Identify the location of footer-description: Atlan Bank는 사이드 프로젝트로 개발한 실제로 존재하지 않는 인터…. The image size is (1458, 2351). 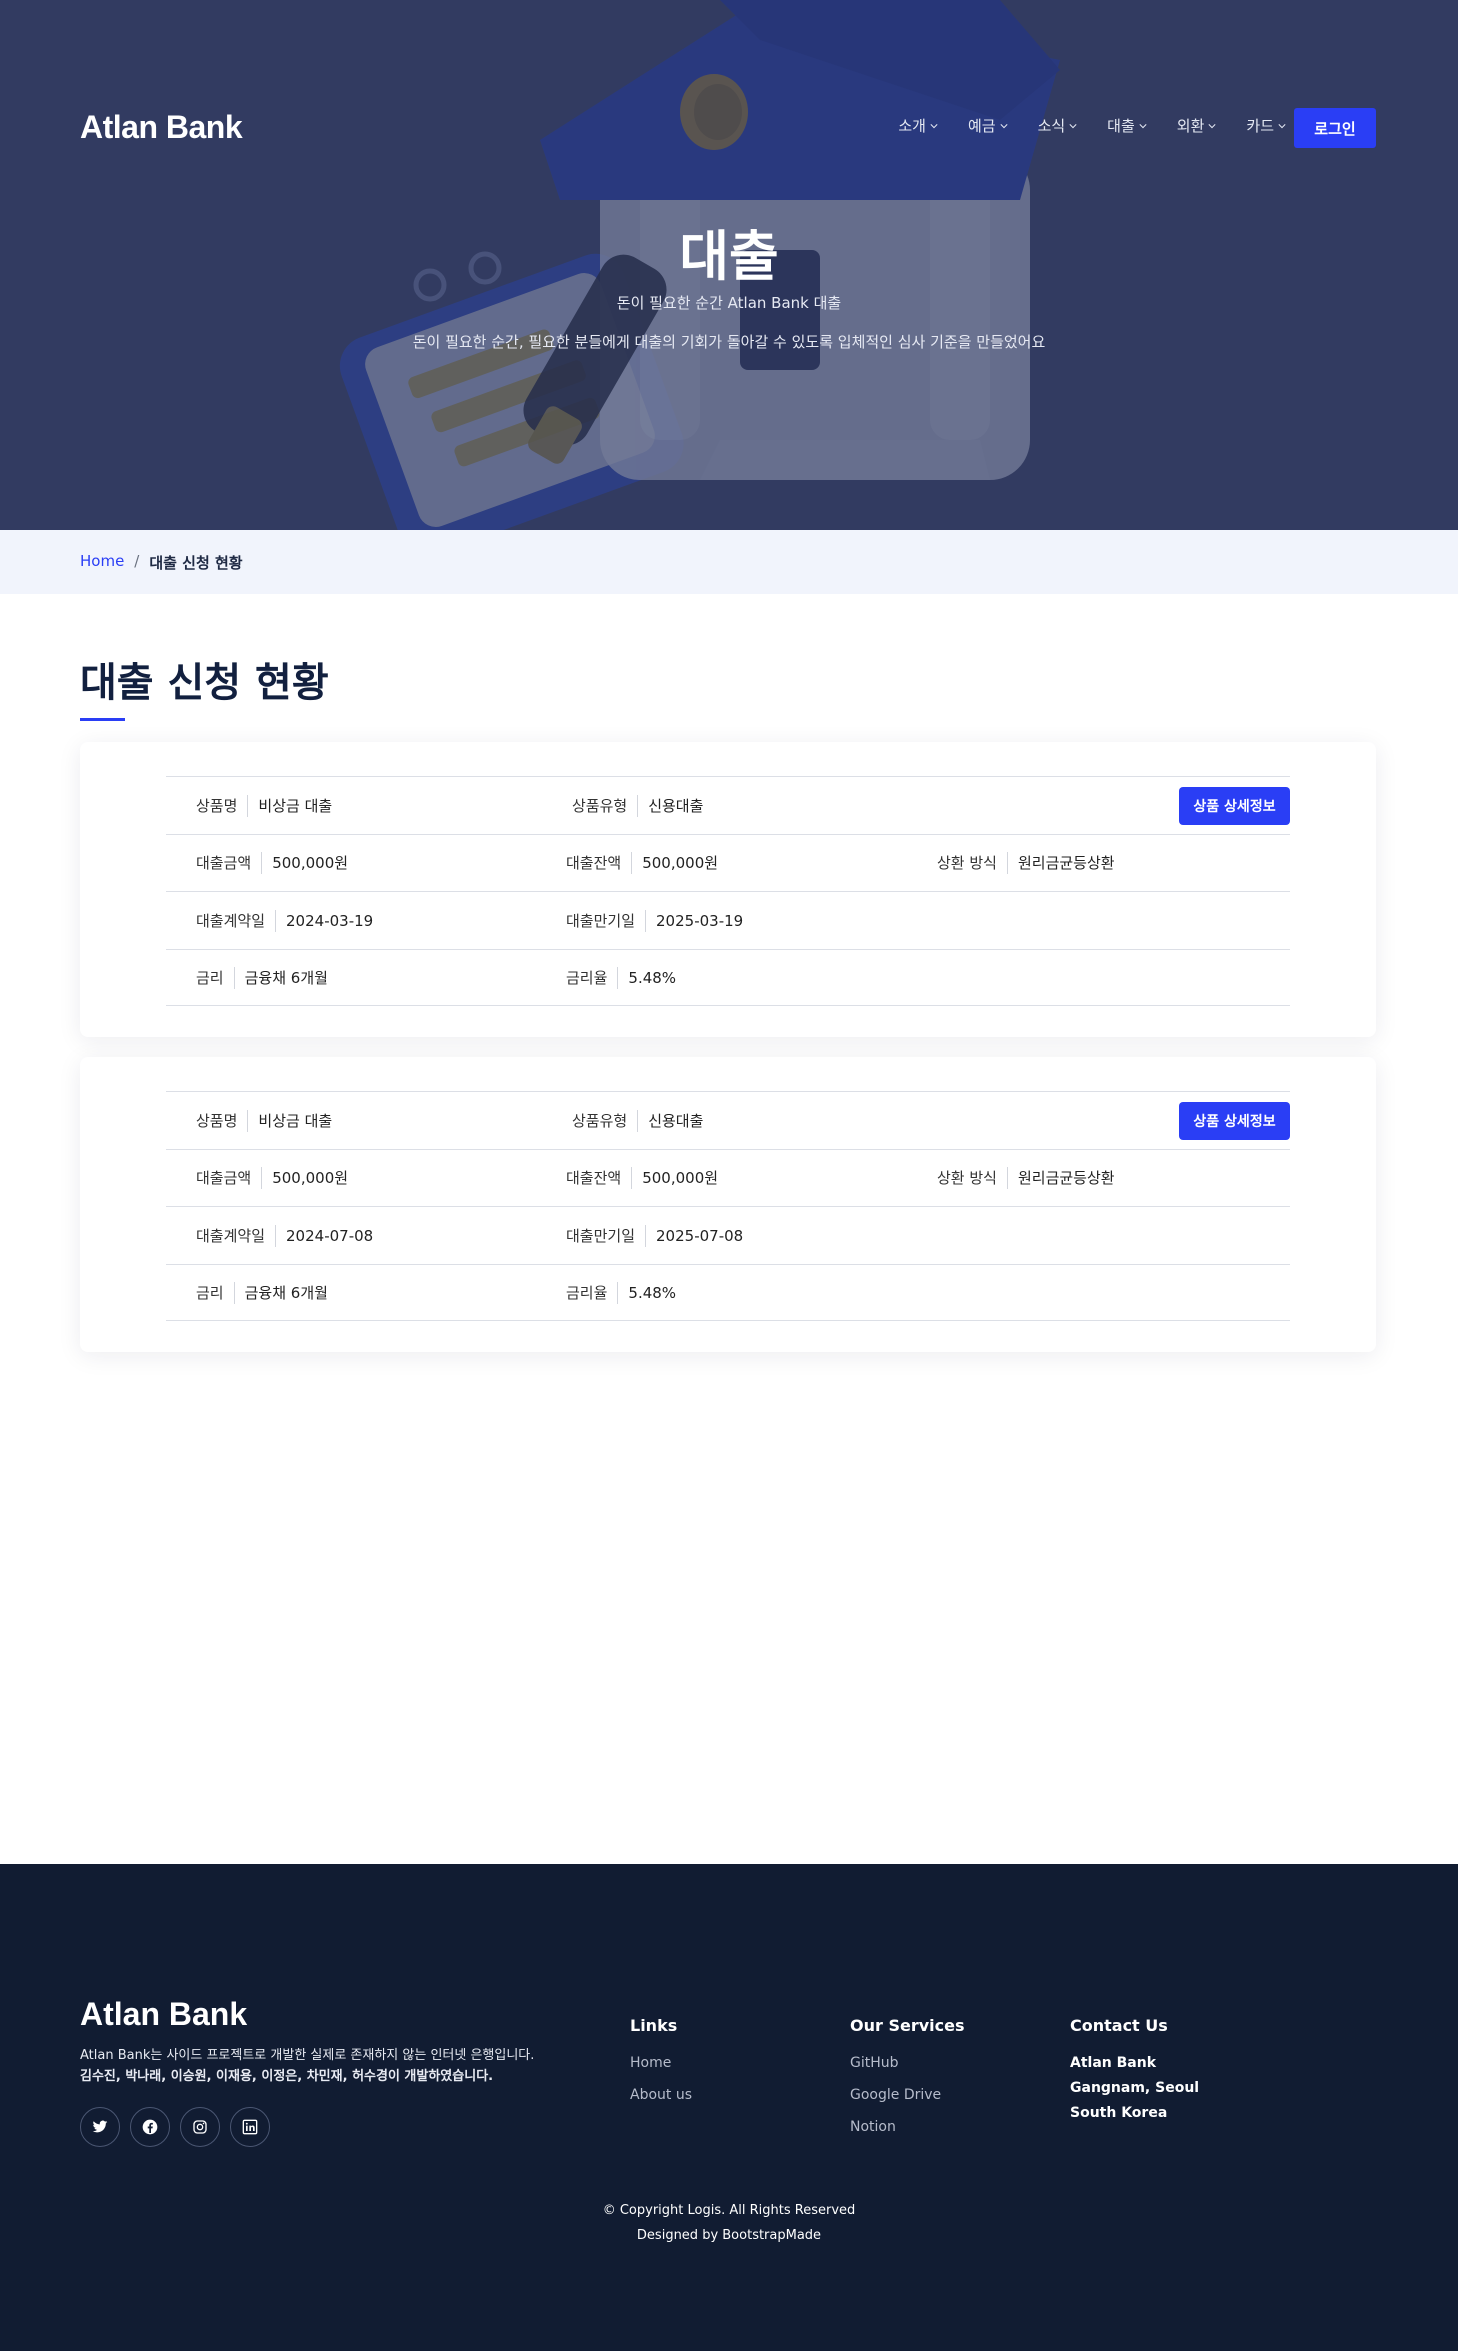
(307, 2055).